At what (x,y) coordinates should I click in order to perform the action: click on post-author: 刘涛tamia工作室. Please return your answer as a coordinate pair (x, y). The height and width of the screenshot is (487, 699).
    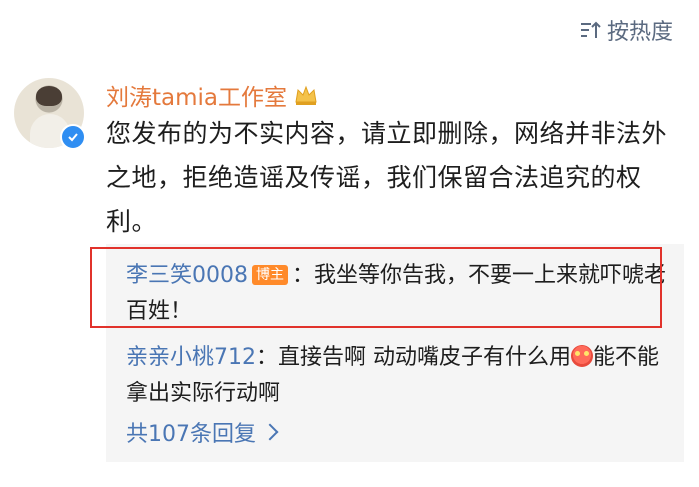
    Looking at the image, I should click on (212, 95).